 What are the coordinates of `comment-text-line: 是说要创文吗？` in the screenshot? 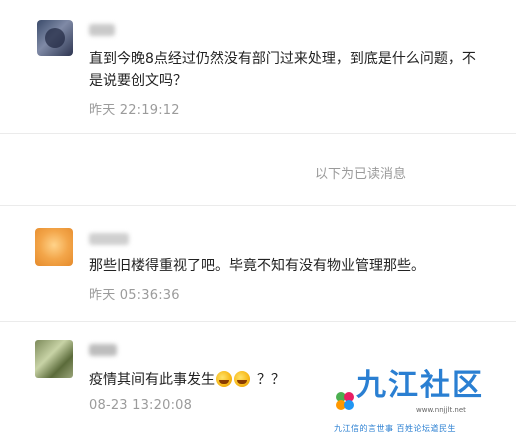 It's located at (138, 81).